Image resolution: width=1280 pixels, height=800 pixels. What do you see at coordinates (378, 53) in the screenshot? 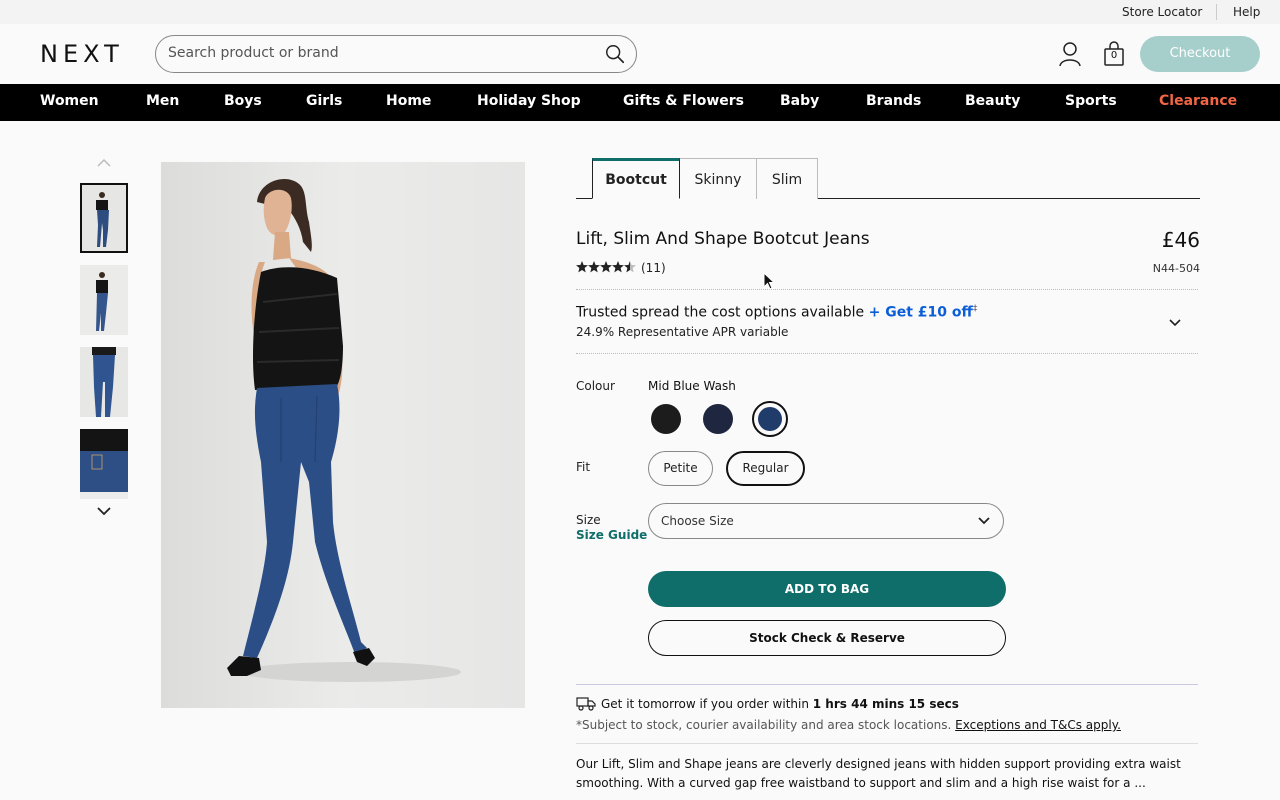
I see `search-input` at bounding box center [378, 53].